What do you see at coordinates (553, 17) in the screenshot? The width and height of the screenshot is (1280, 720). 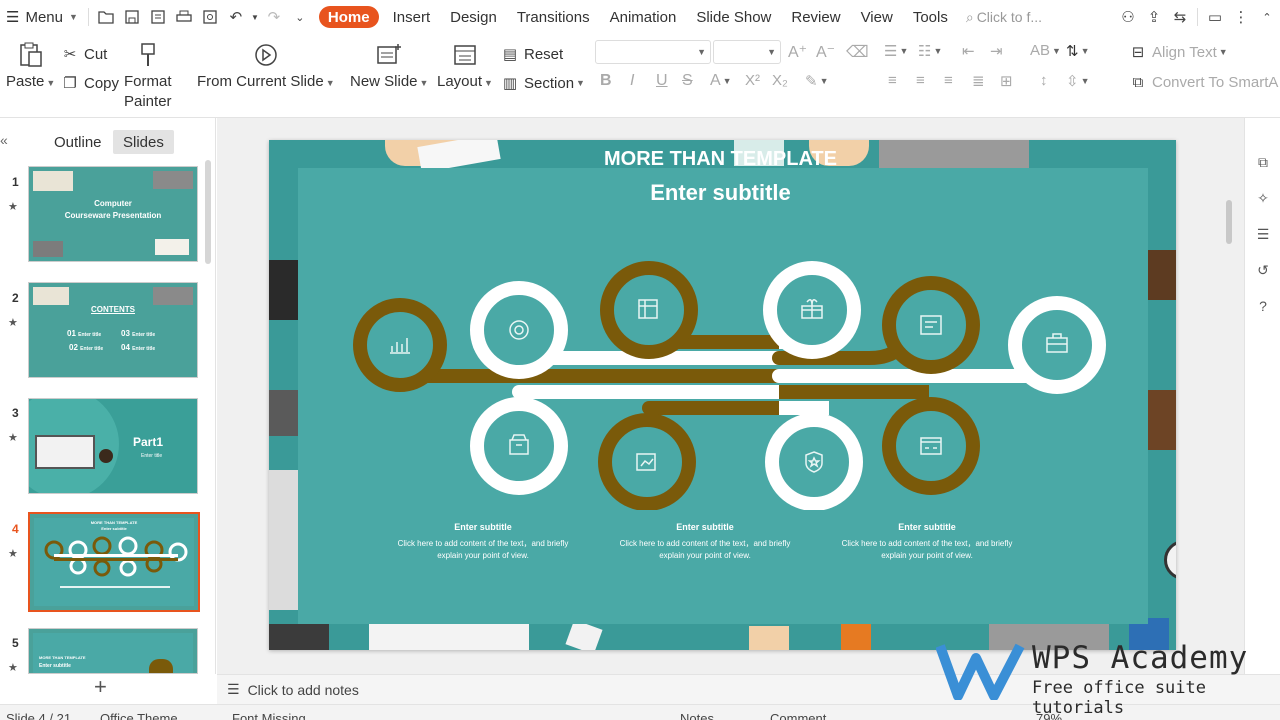 I see `tab-transitions: Transitions` at bounding box center [553, 17].